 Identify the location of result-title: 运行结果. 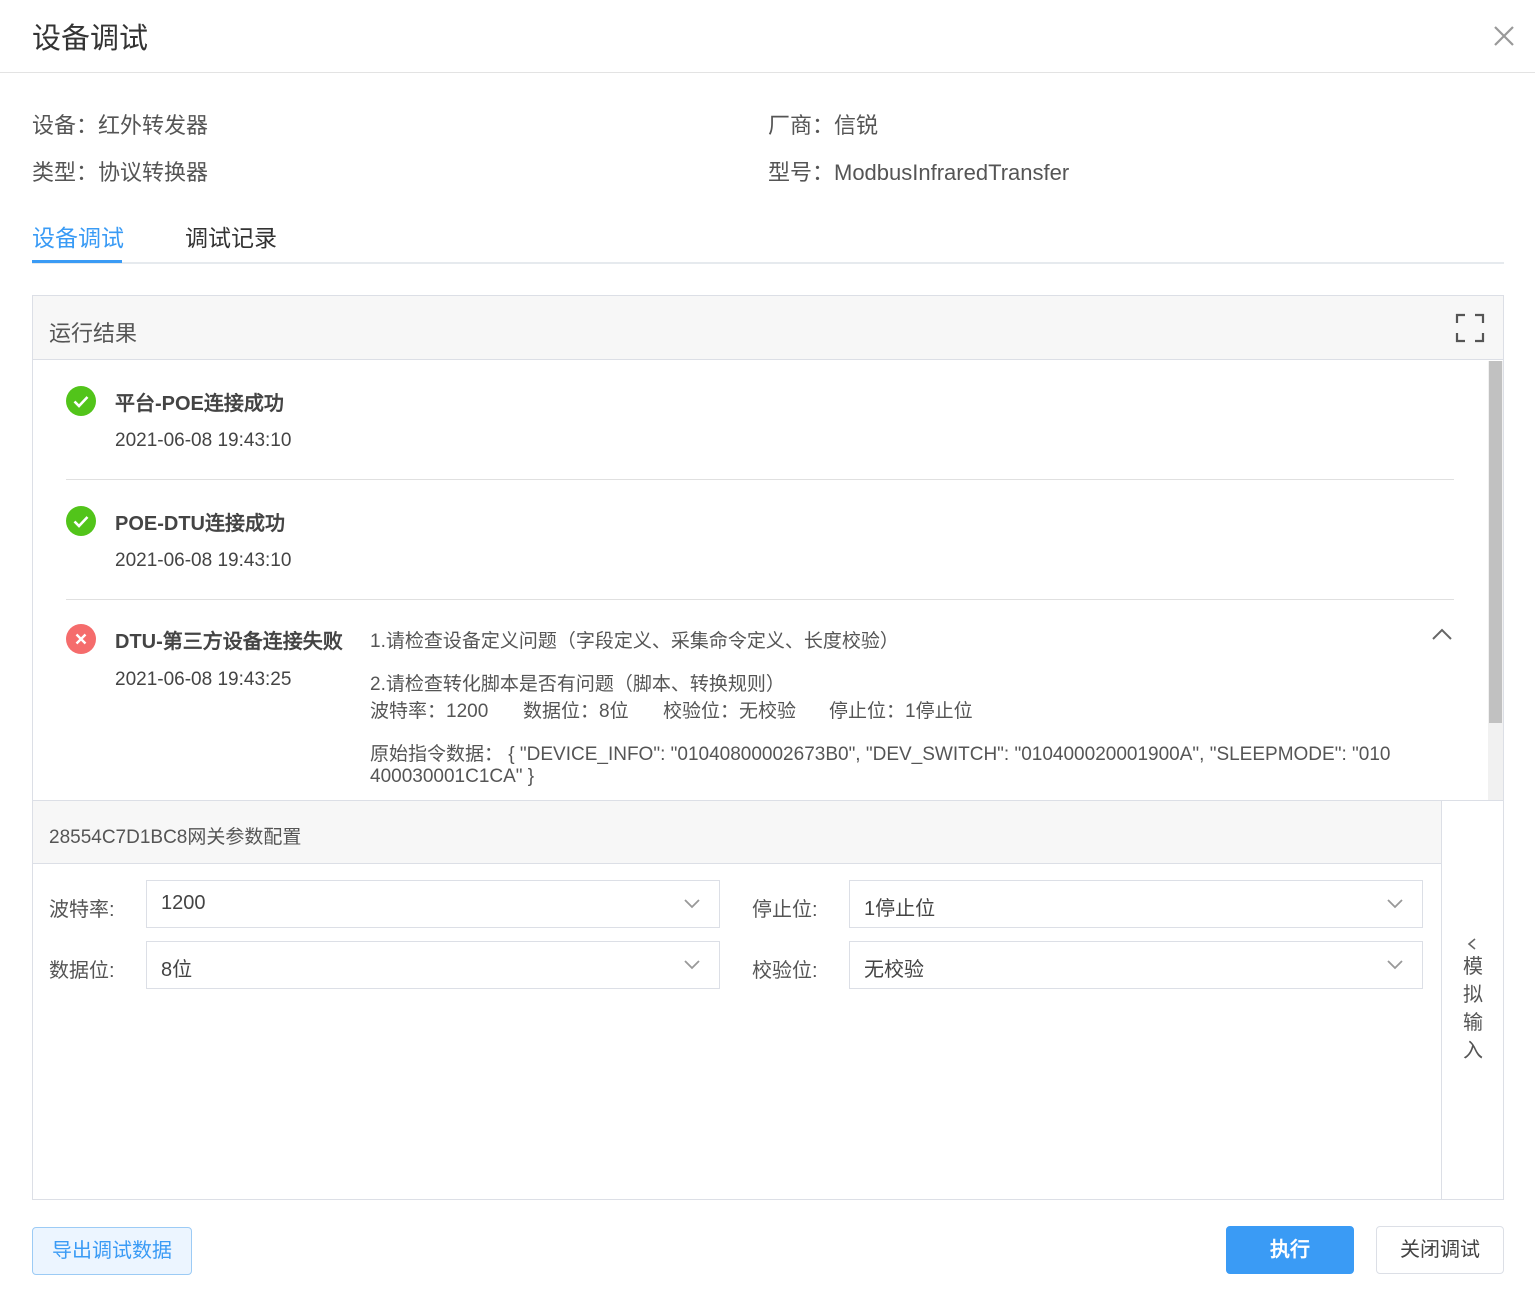
(93, 333).